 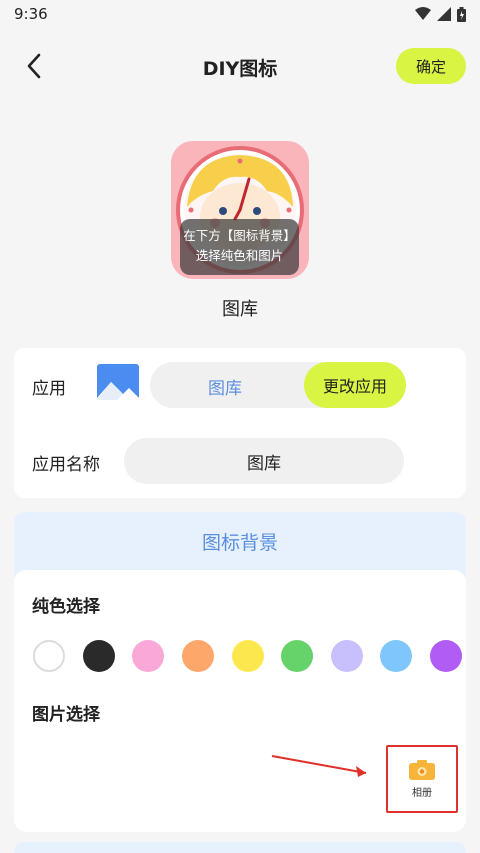 What do you see at coordinates (396, 656) in the screenshot?
I see `color-swatch-skyblue` at bounding box center [396, 656].